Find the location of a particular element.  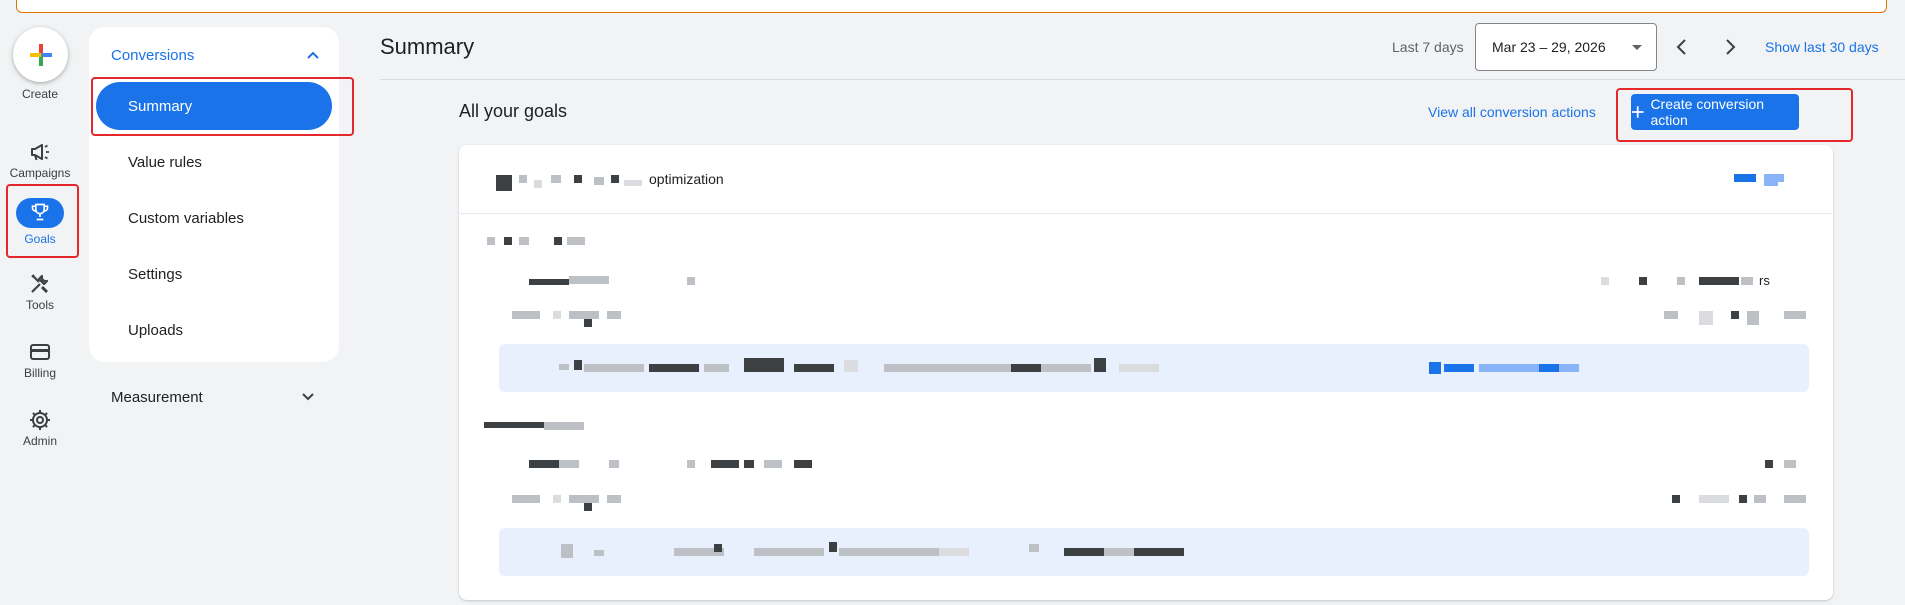

plus-icon is located at coordinates (40, 54).